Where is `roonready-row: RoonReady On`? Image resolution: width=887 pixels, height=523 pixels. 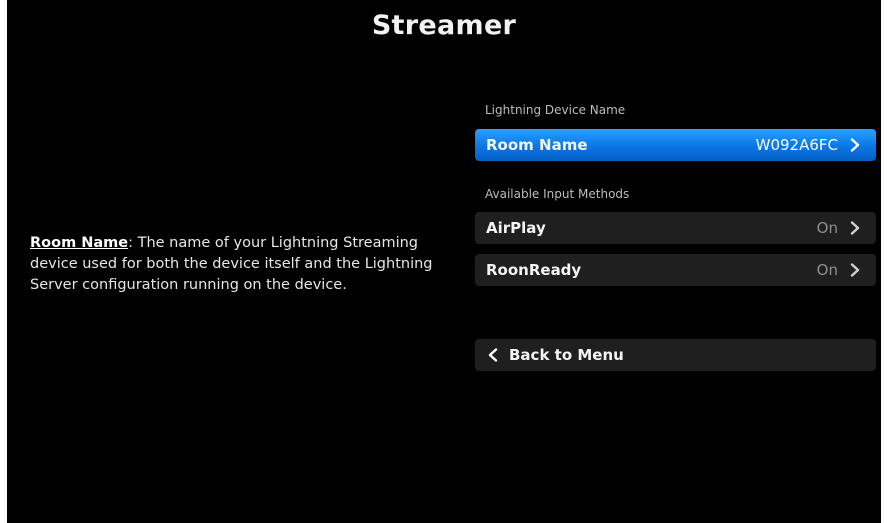
roonready-row: RoonReady On is located at coordinates (675, 270).